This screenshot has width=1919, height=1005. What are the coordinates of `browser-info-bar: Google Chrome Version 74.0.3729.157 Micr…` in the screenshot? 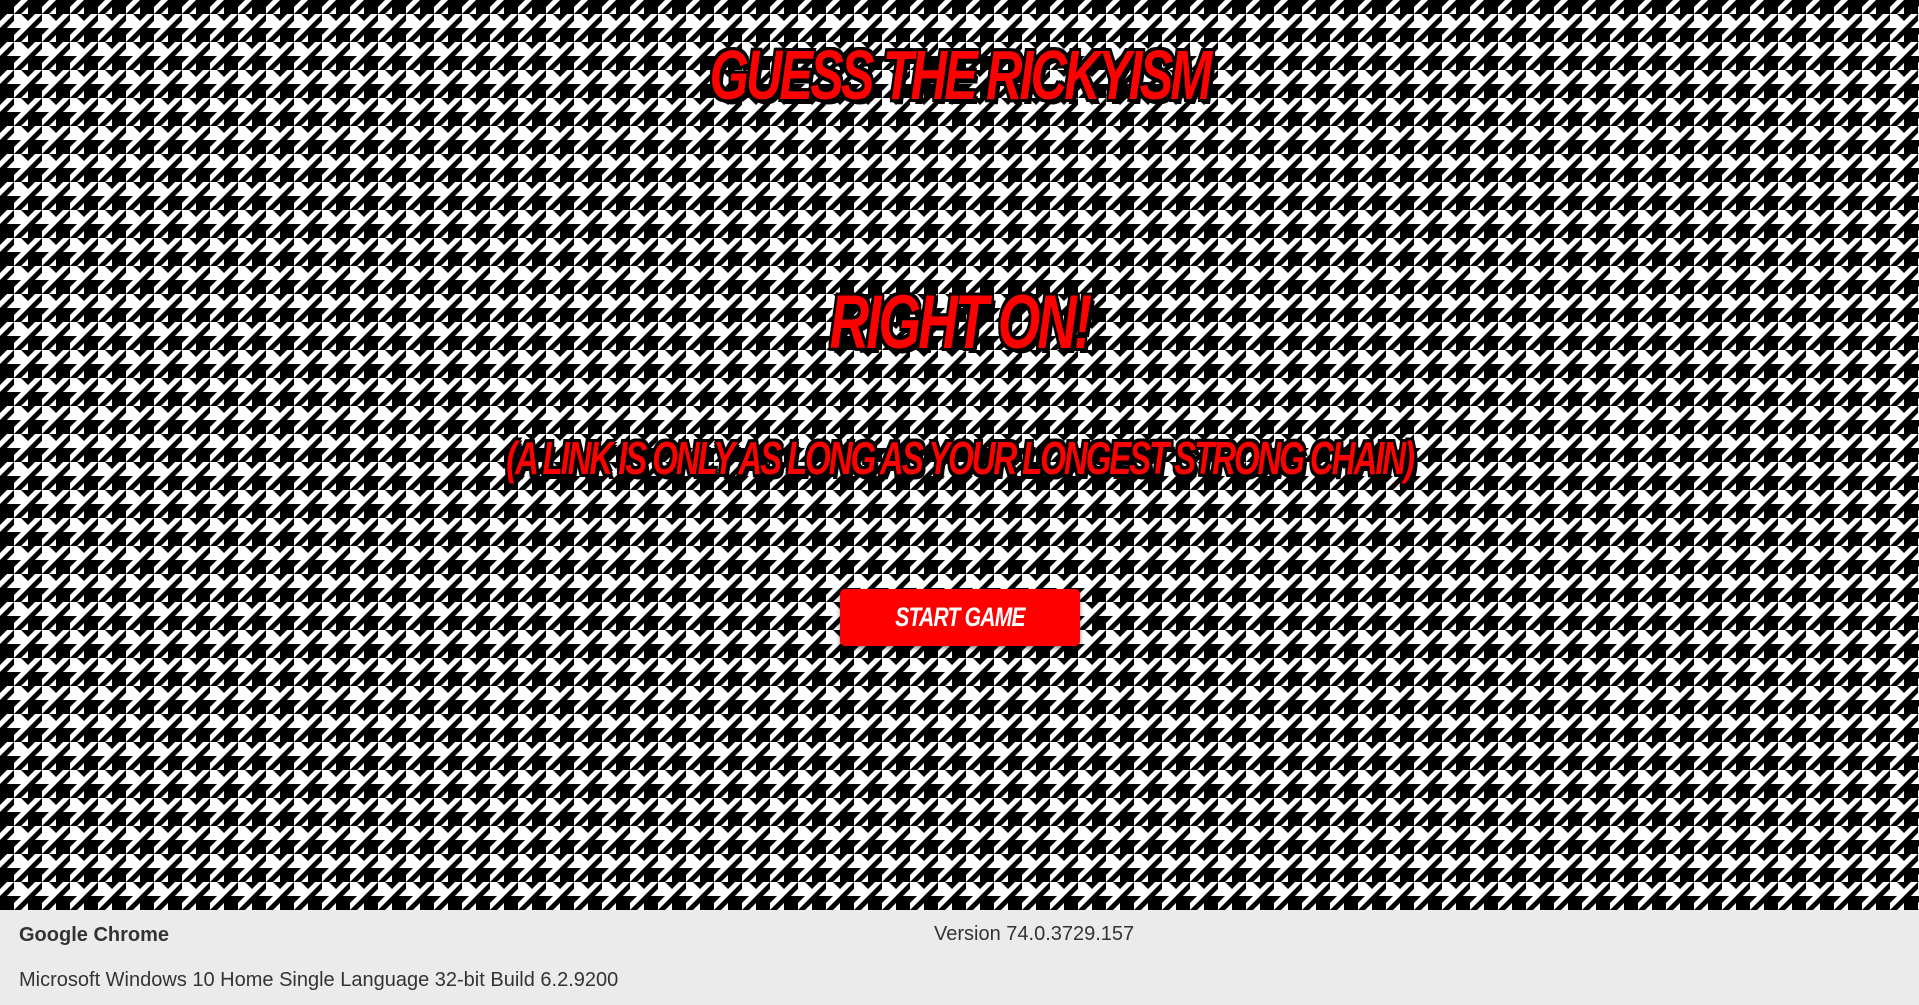 It's located at (959, 957).